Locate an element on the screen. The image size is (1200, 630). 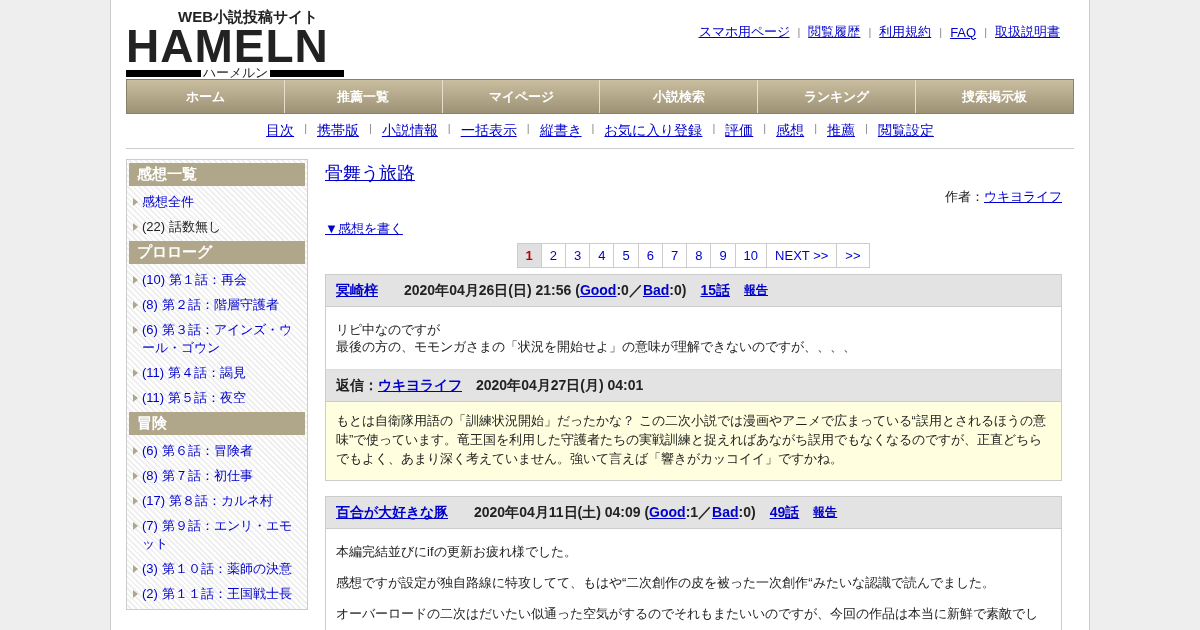
page-button: 9 is located at coordinates (723, 255).